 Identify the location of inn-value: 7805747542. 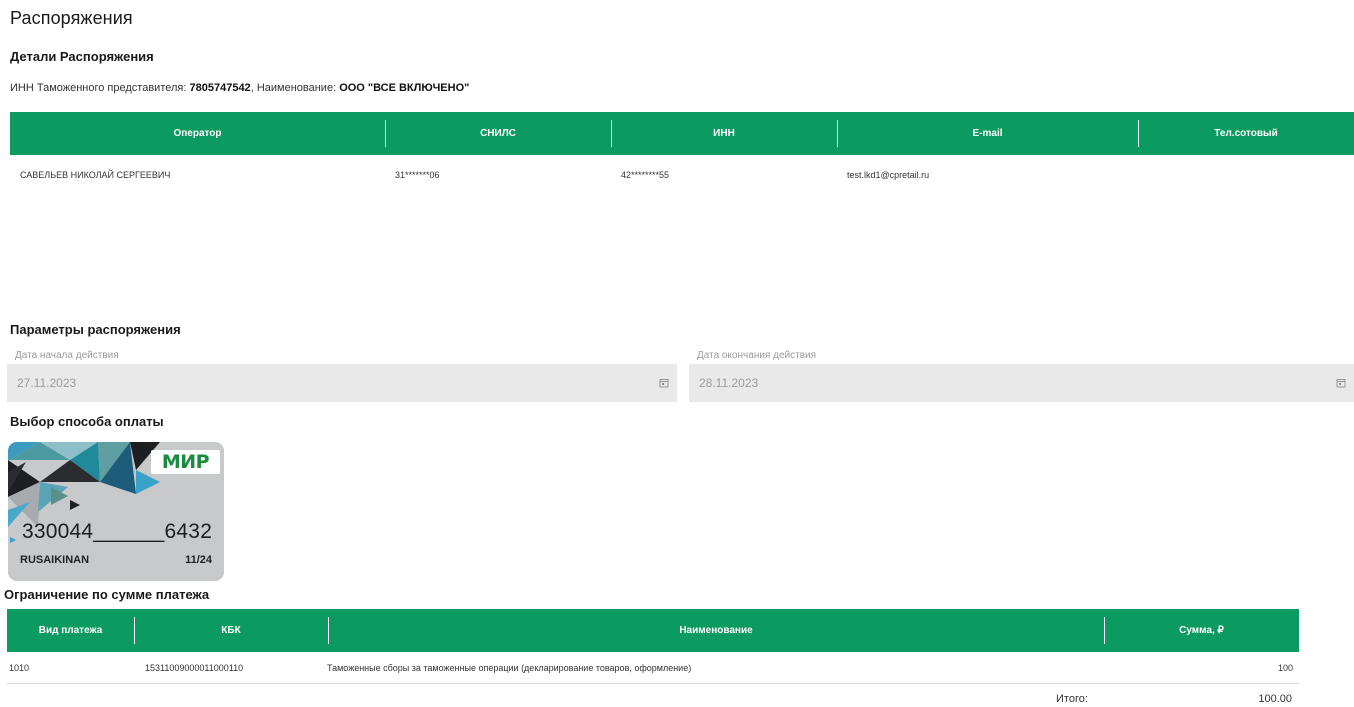
(220, 88).